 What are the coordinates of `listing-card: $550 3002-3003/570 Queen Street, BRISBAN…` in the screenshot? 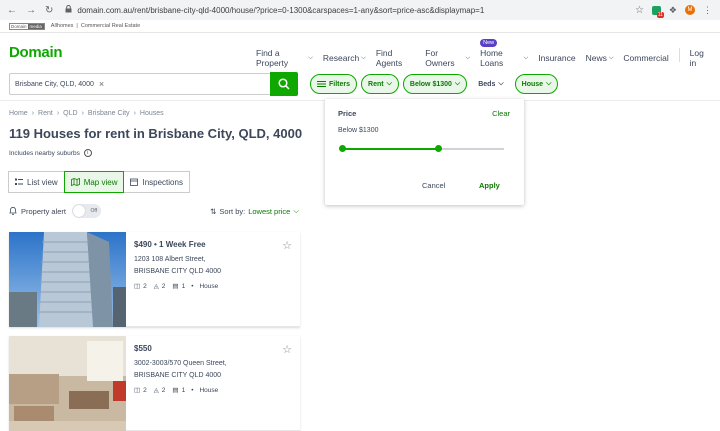 It's located at (154, 383).